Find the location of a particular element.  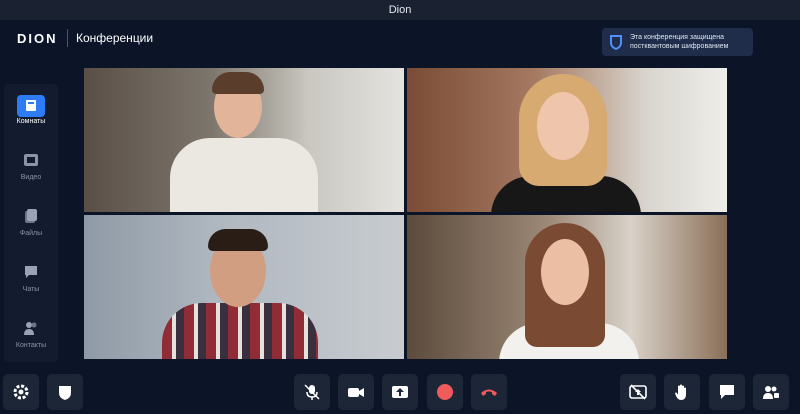

mute-microphone-button is located at coordinates (312, 392).